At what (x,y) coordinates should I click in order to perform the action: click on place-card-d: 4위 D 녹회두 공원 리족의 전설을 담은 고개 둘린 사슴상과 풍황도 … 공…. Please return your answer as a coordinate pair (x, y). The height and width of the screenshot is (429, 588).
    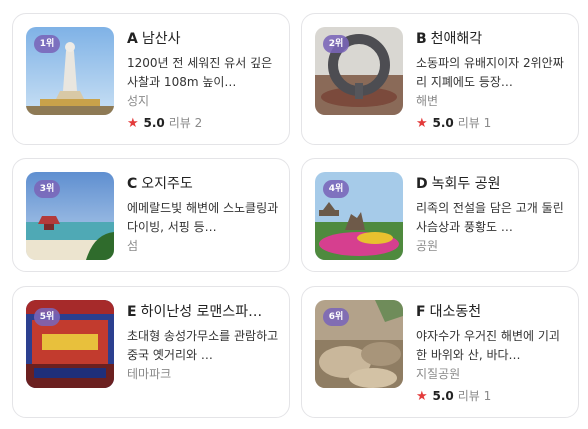
    Looking at the image, I should click on (440, 215).